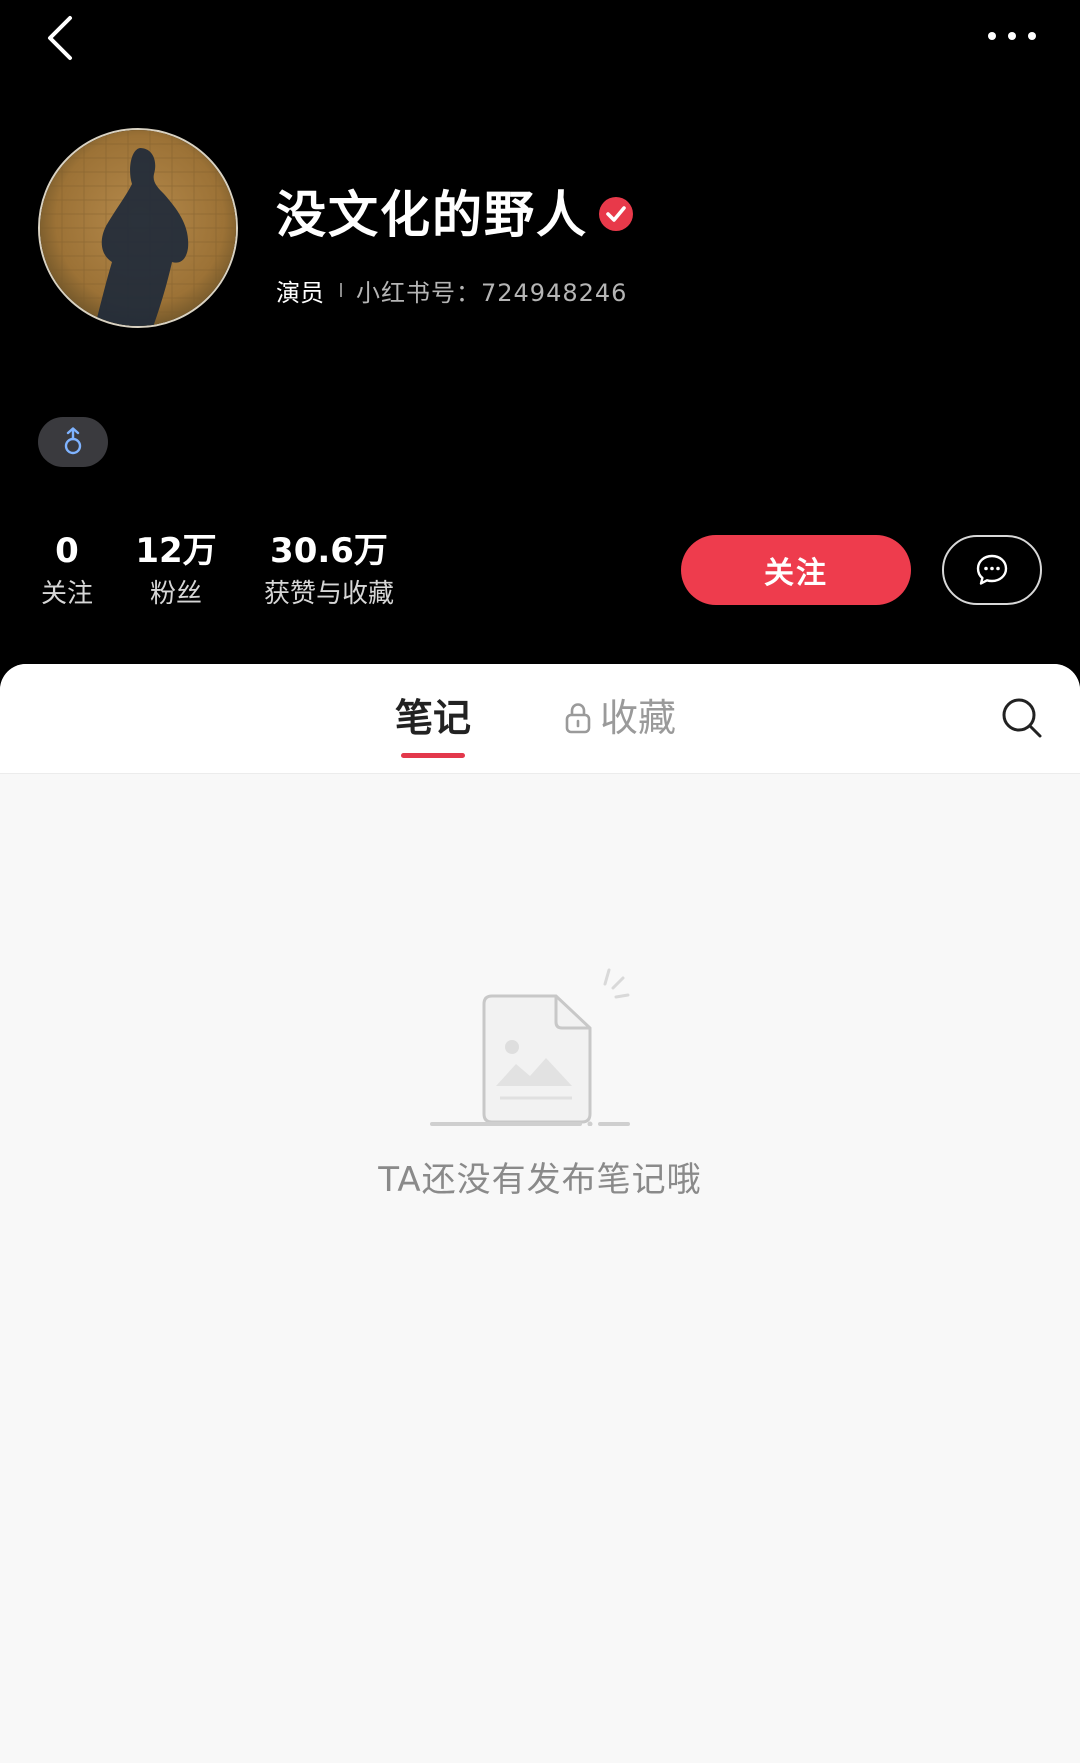  I want to click on search-button, so click(1022, 718).